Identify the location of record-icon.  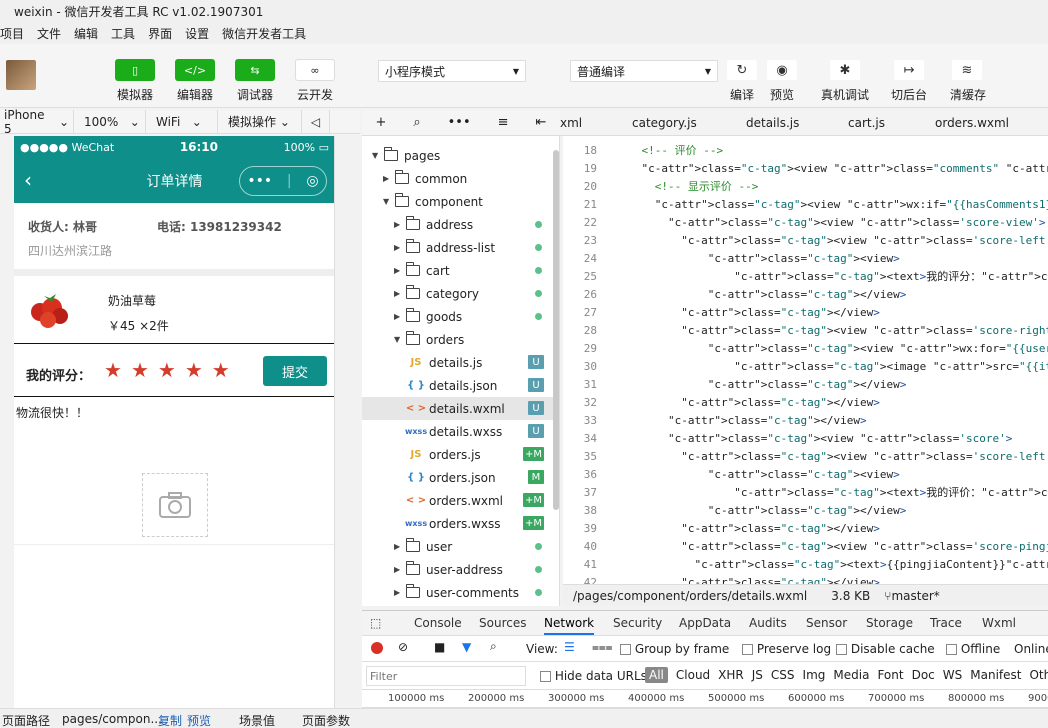
(377, 648).